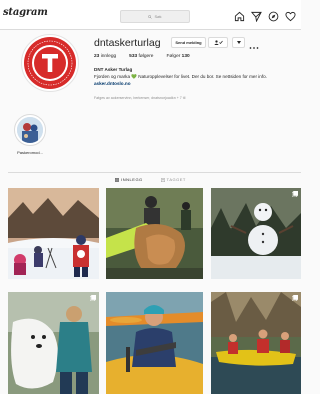 The width and height of the screenshot is (320, 394). What do you see at coordinates (150, 179) in the screenshot?
I see `profile-tabs: INNLEGG TAGGET` at bounding box center [150, 179].